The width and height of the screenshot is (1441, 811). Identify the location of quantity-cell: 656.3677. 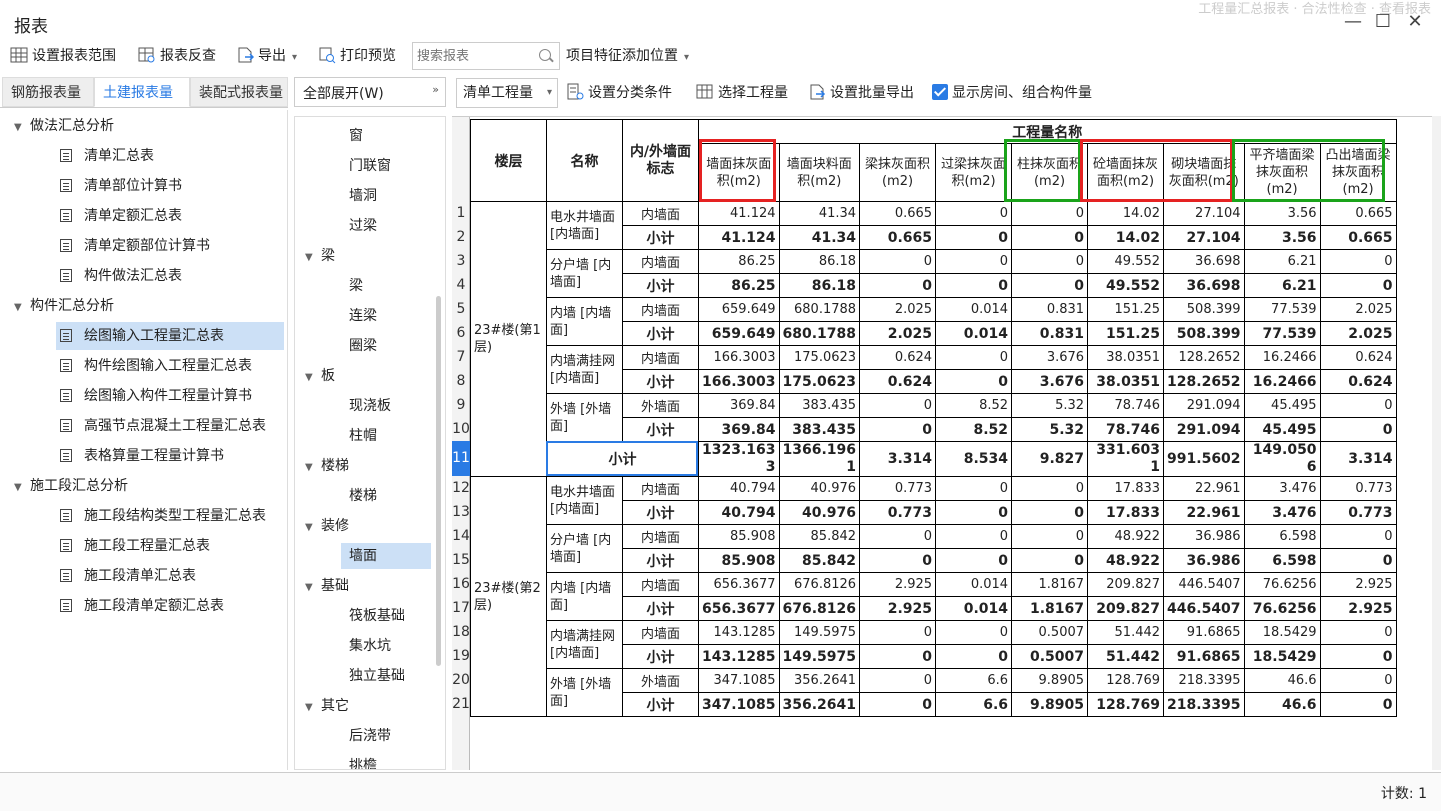
(739, 584).